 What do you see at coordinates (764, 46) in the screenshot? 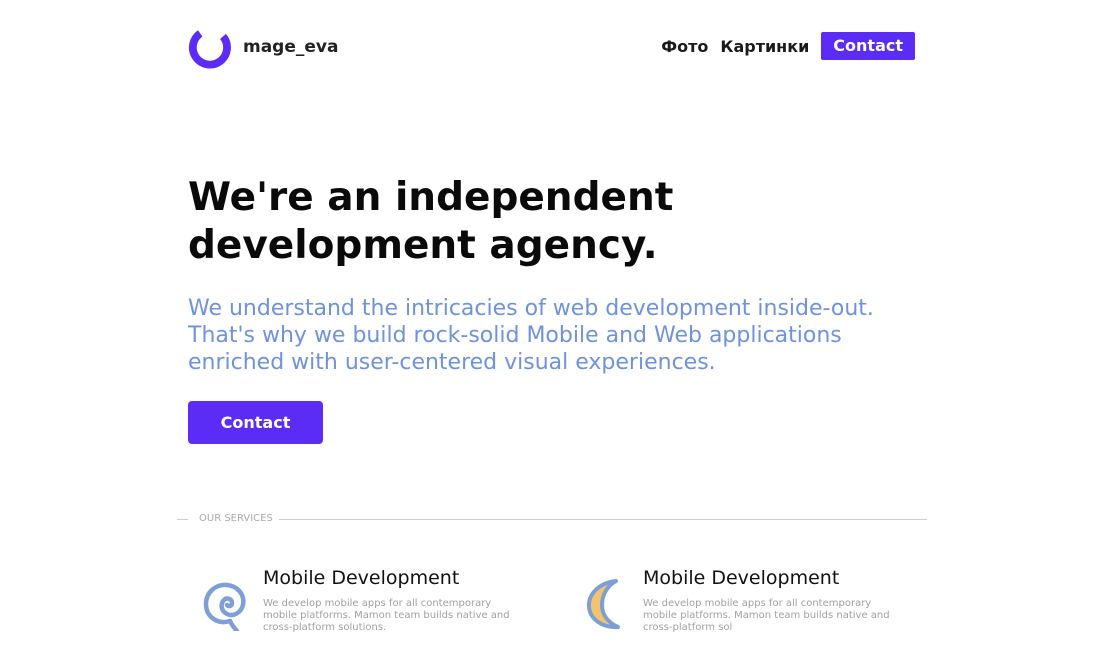
I see `nav-link-kartinki: Картинки` at bounding box center [764, 46].